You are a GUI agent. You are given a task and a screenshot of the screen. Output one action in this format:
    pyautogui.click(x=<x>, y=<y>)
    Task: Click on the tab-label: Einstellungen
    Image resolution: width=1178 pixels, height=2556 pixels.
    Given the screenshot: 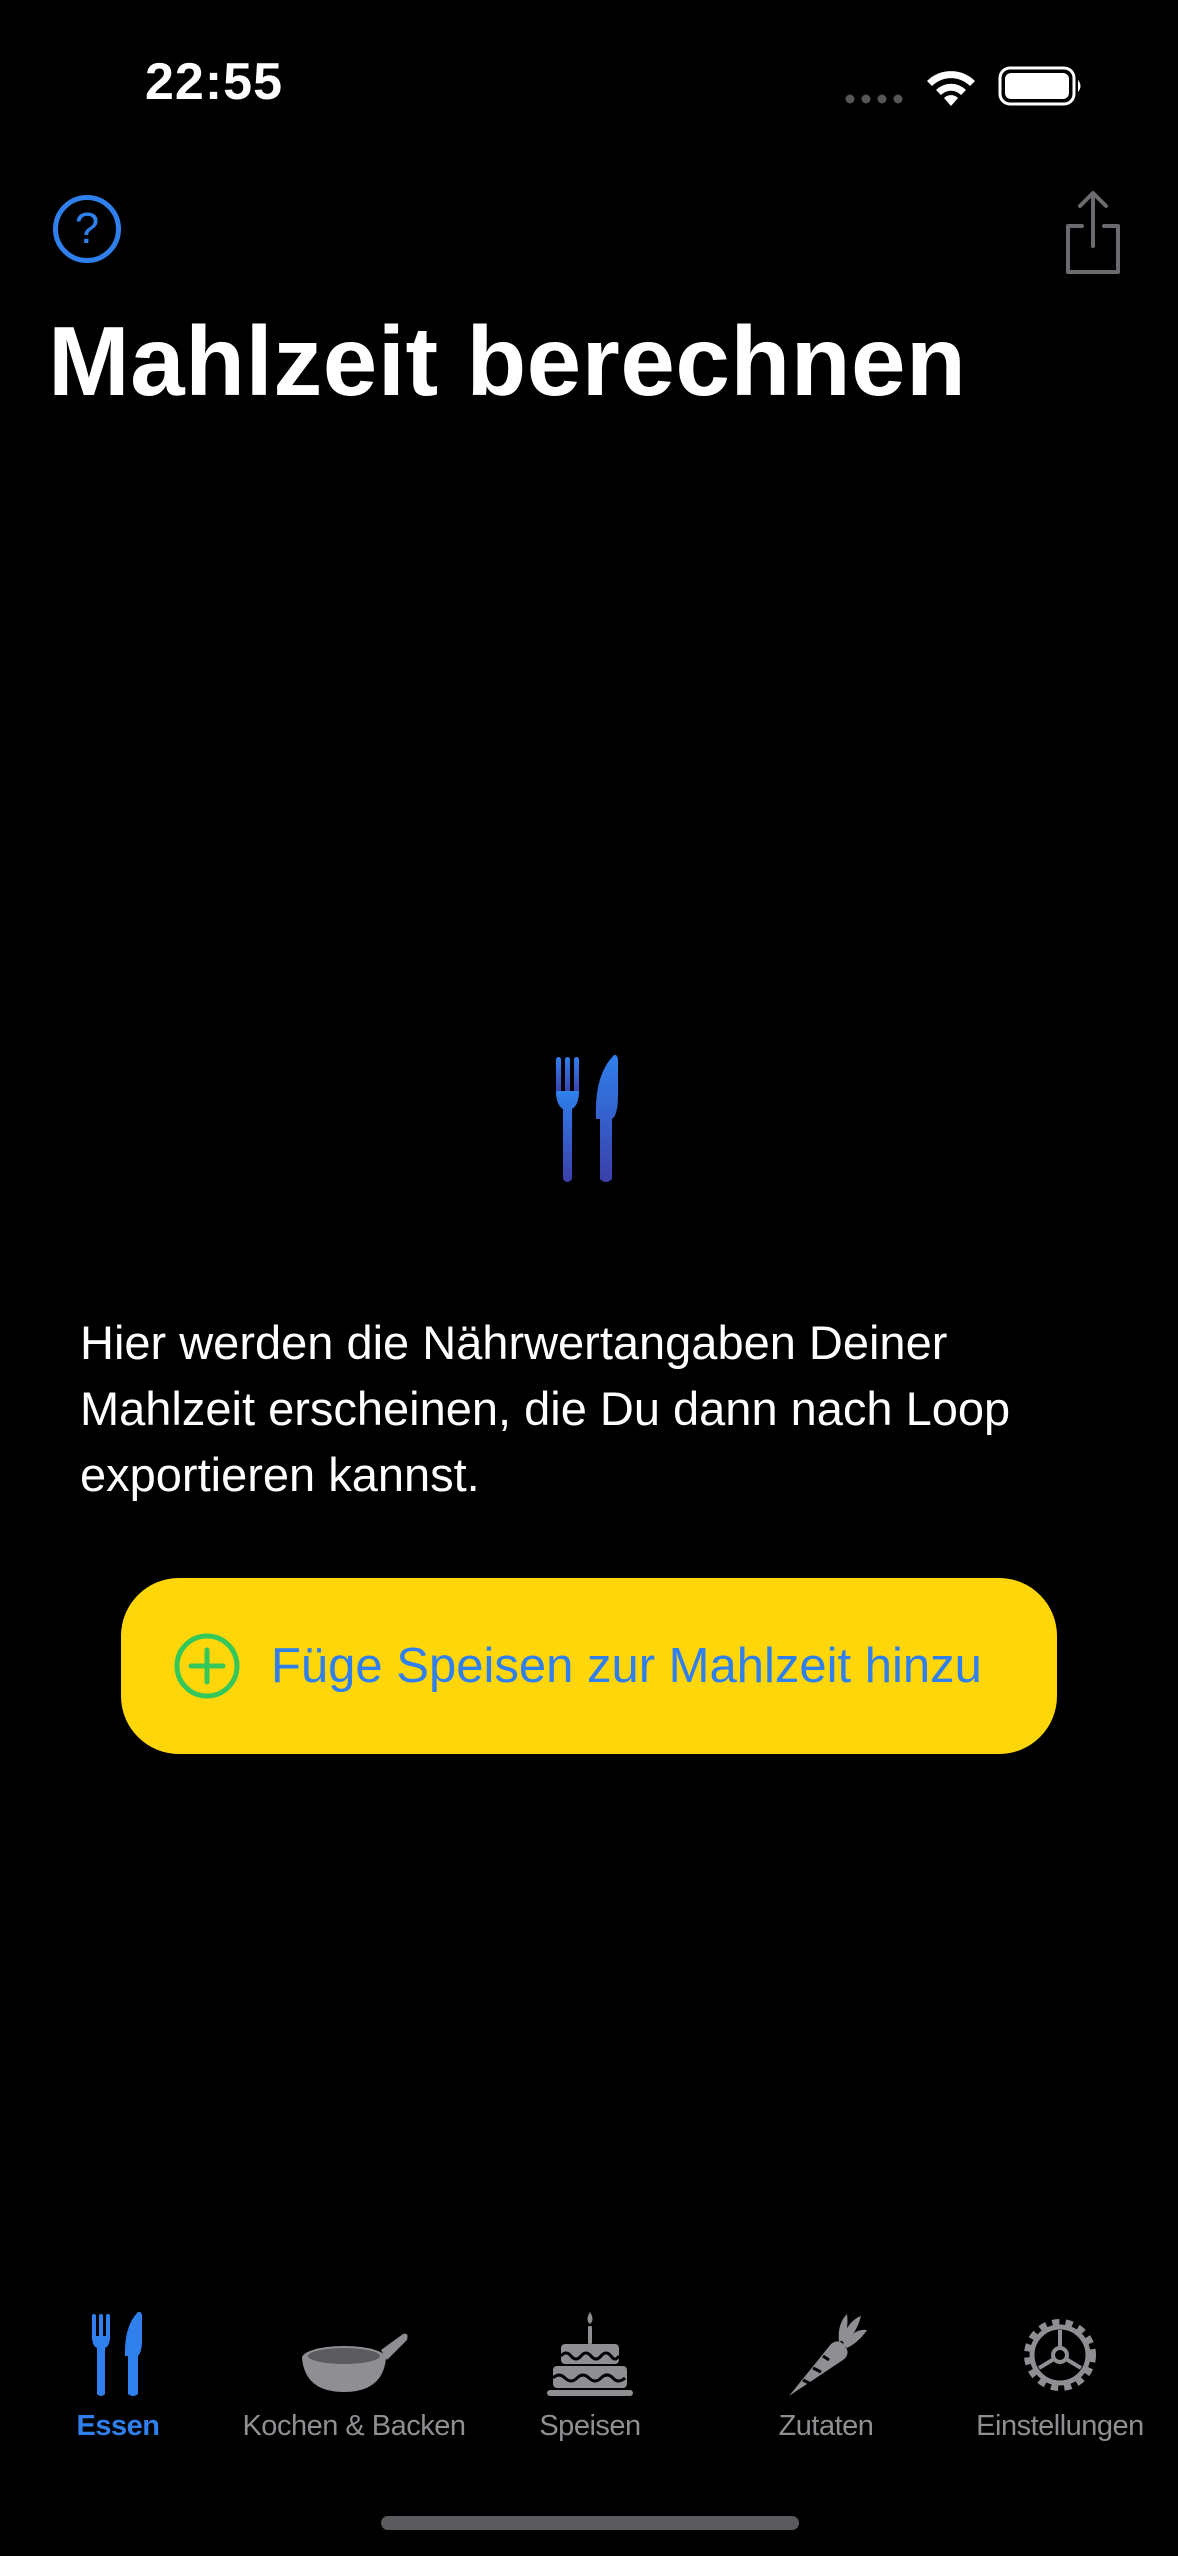 What is the action you would take?
    pyautogui.click(x=1060, y=2426)
    